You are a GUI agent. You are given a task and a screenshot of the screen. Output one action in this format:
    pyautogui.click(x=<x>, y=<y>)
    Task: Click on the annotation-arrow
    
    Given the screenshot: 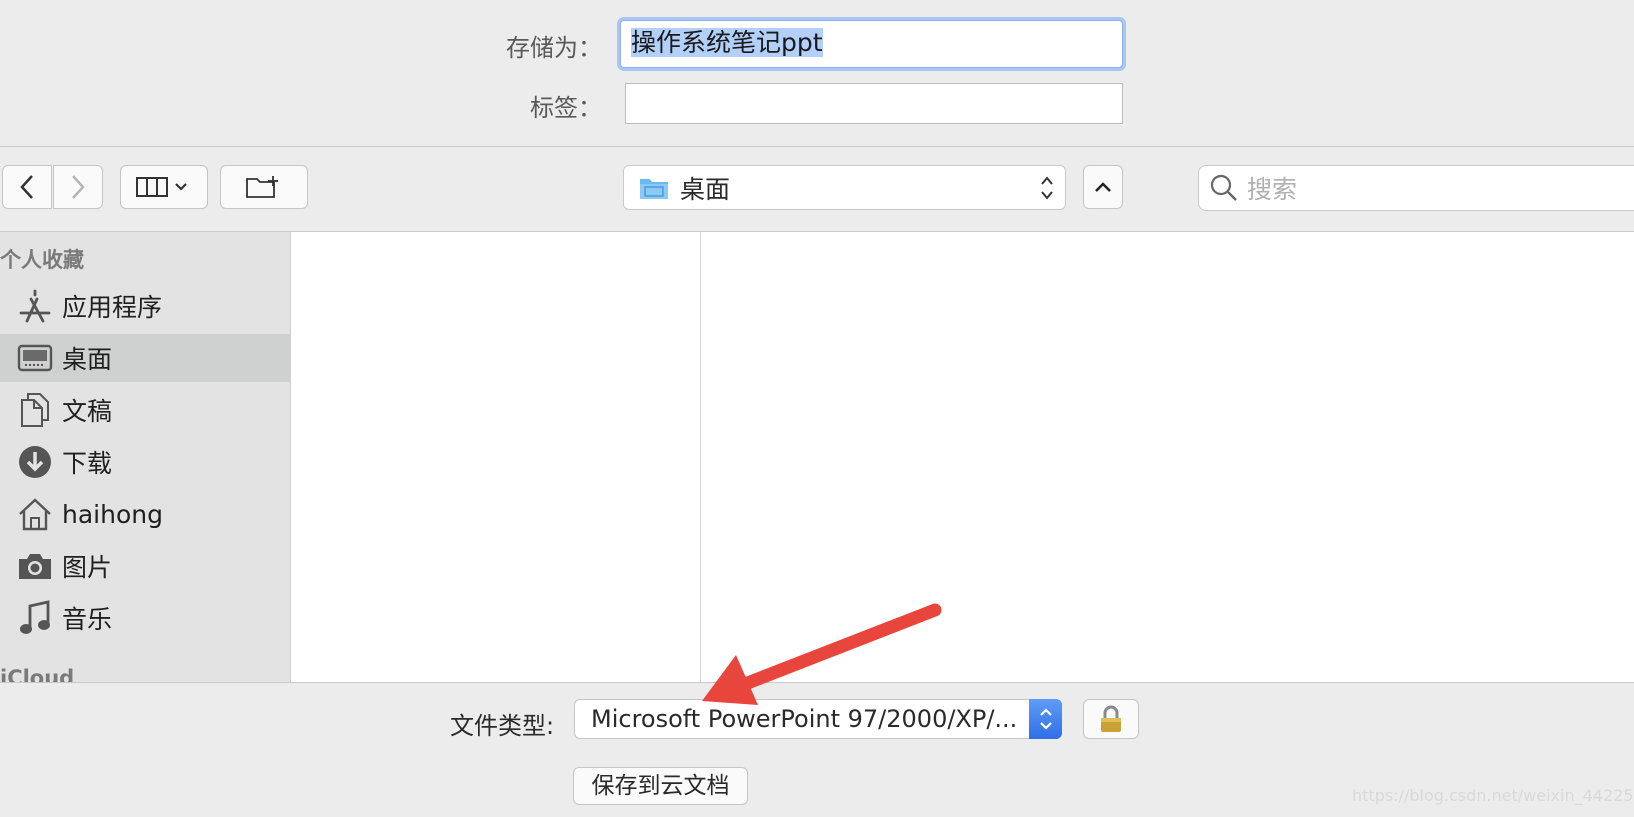 What is the action you would take?
    pyautogui.click(x=822, y=654)
    